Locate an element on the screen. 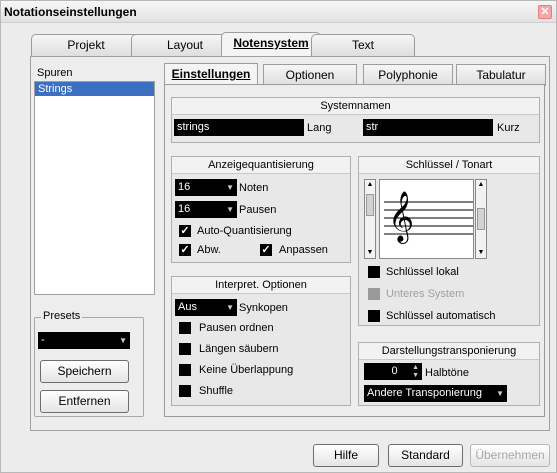 The image size is (557, 473). clean-lengths-checkbox is located at coordinates (185, 349).